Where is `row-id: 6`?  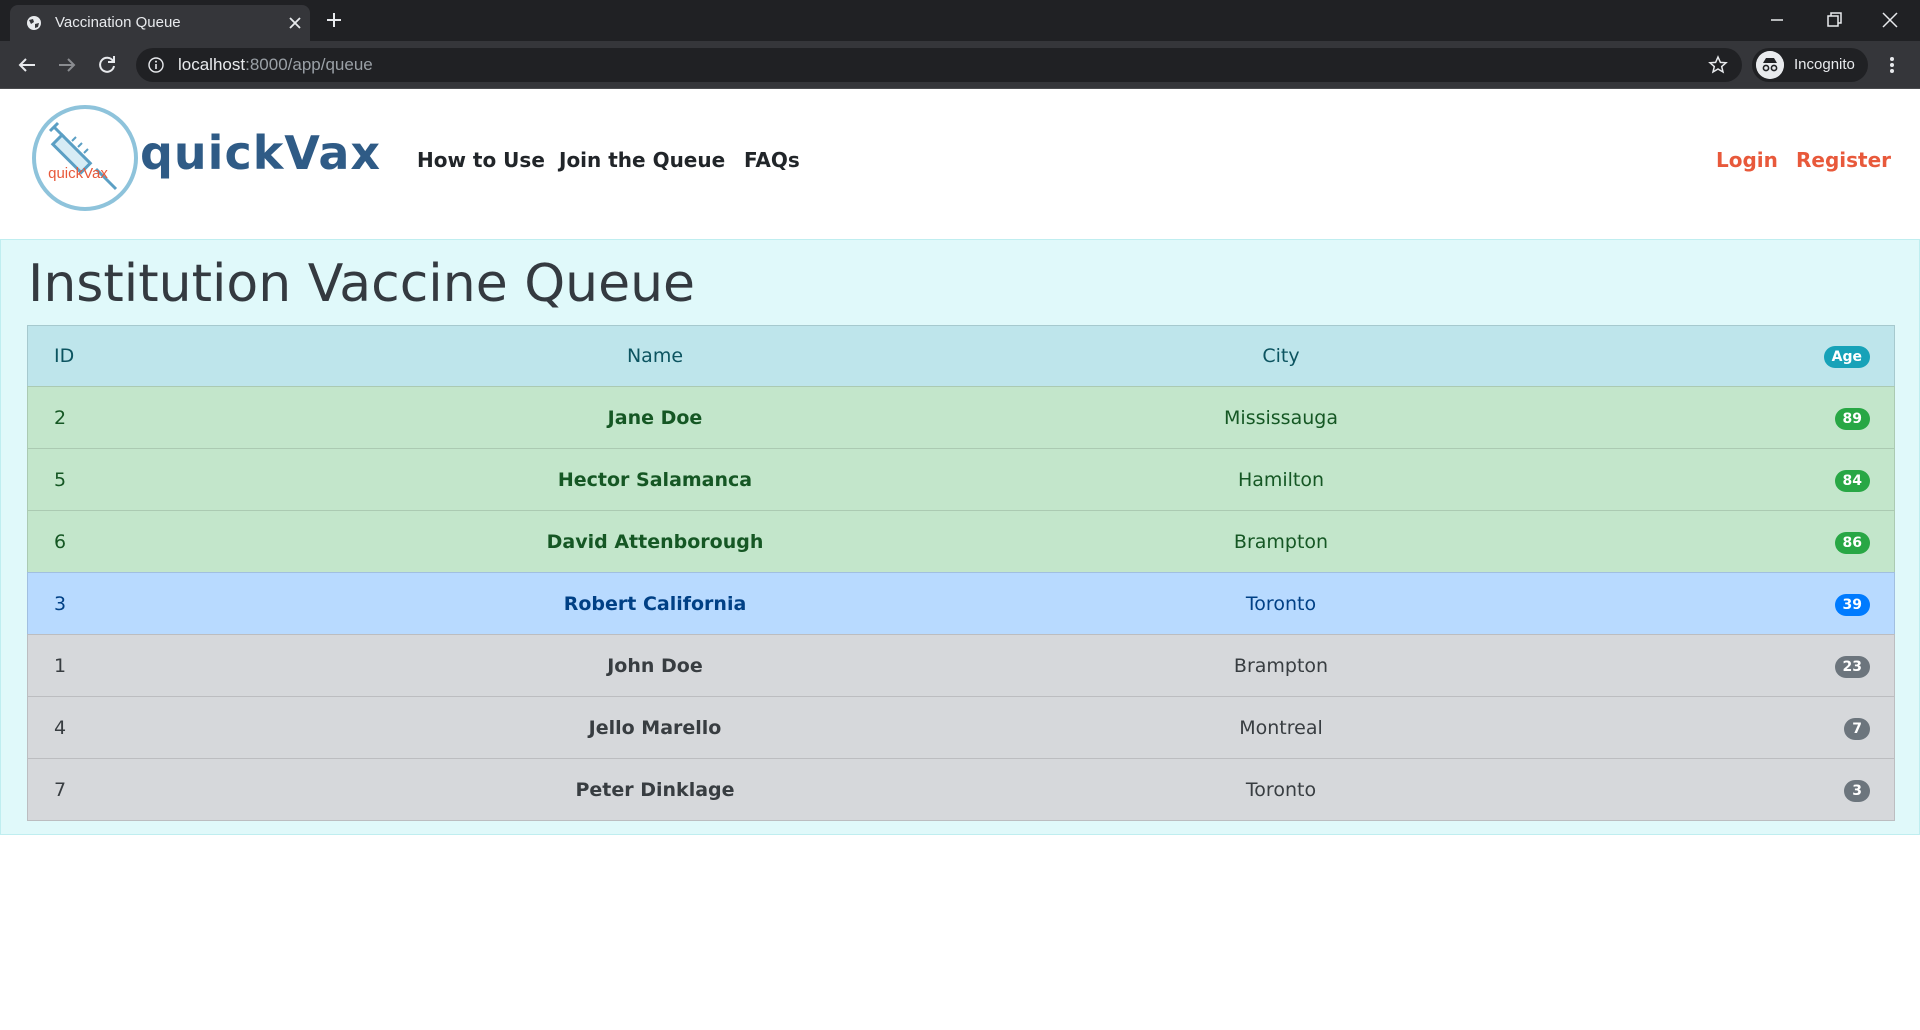 row-id: 6 is located at coordinates (60, 541).